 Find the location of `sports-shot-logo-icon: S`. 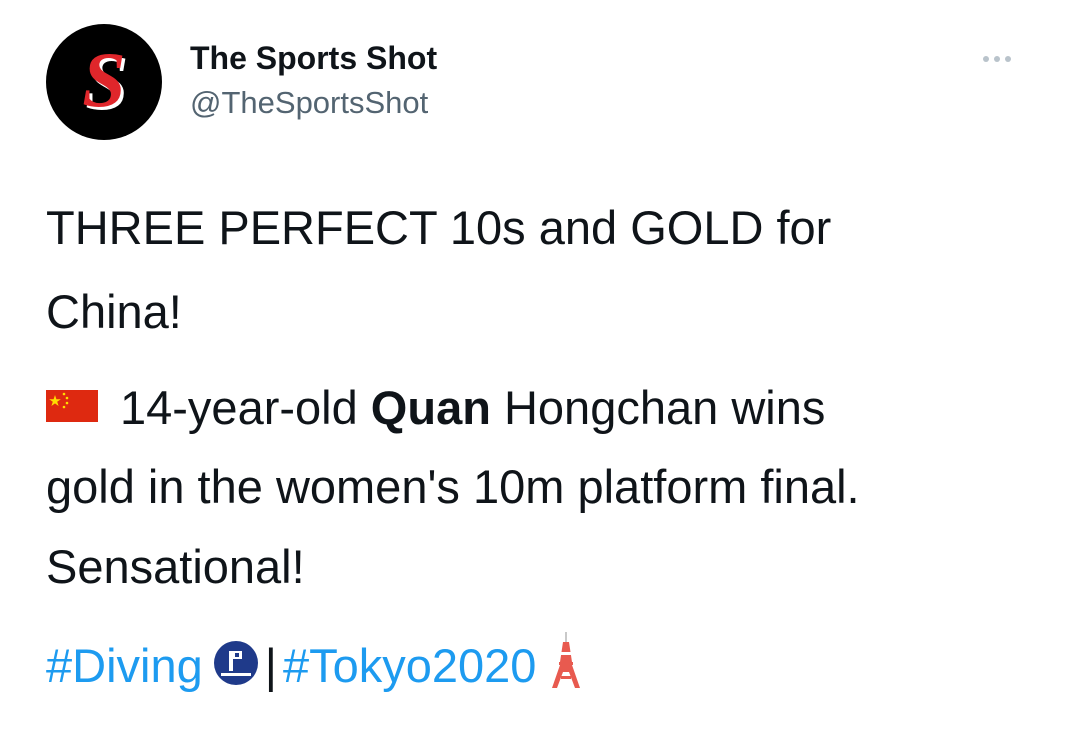

sports-shot-logo-icon: S is located at coordinates (104, 79).